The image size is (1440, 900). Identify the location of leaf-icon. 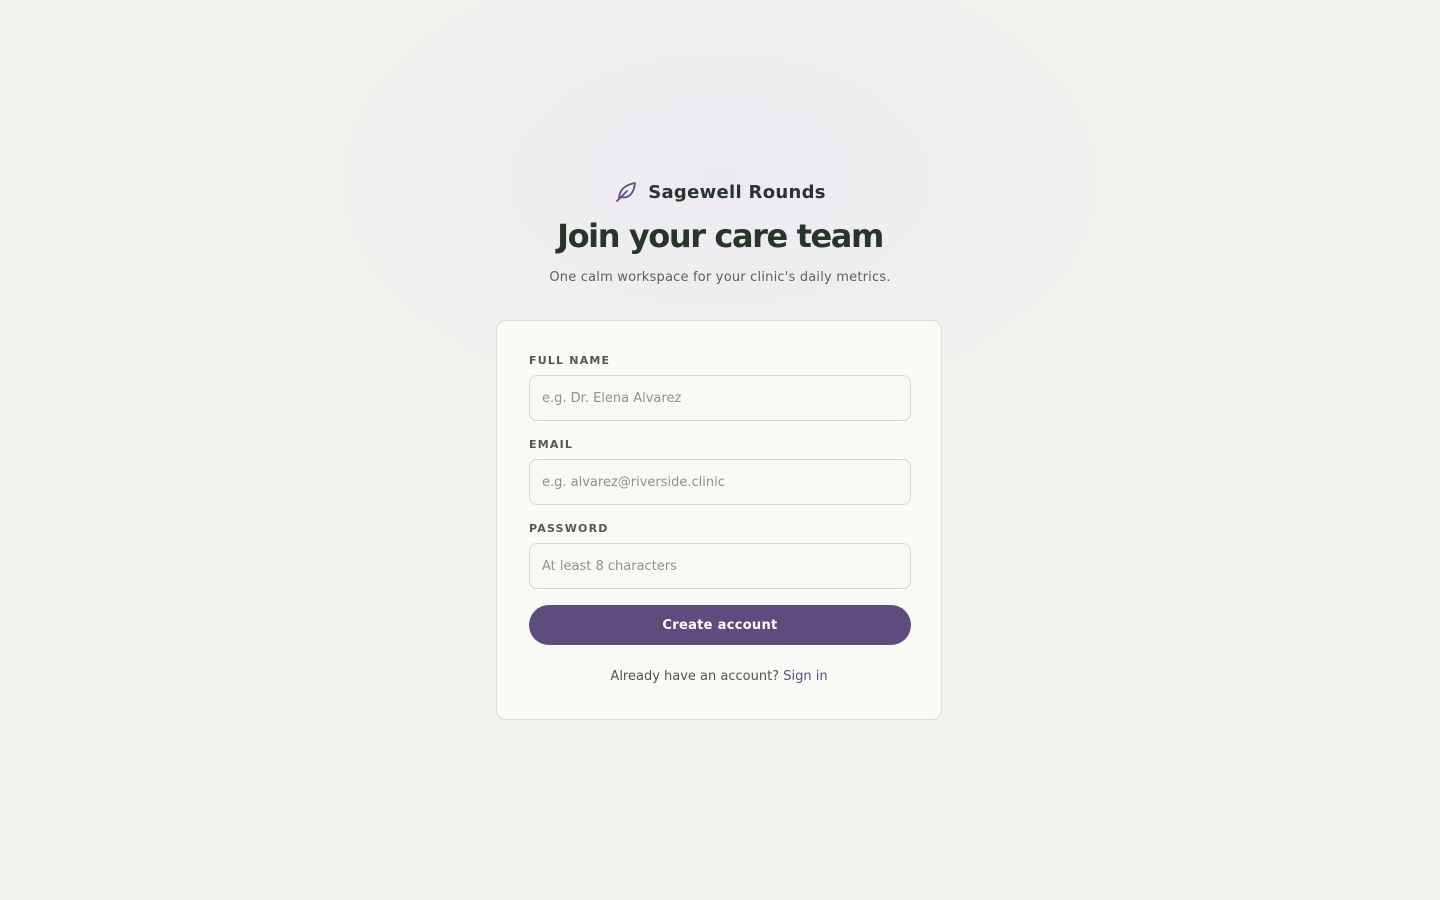
(626, 192).